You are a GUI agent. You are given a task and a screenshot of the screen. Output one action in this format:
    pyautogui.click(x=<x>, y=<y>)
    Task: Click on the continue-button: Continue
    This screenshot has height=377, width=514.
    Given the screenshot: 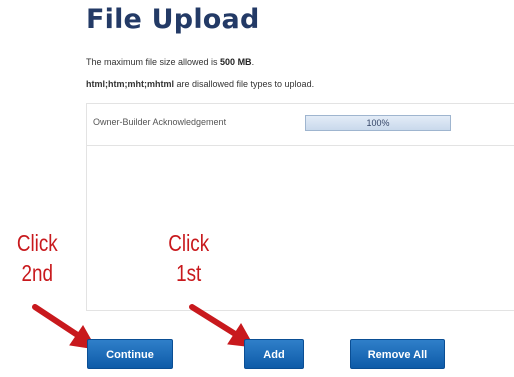 What is the action you would take?
    pyautogui.click(x=130, y=354)
    